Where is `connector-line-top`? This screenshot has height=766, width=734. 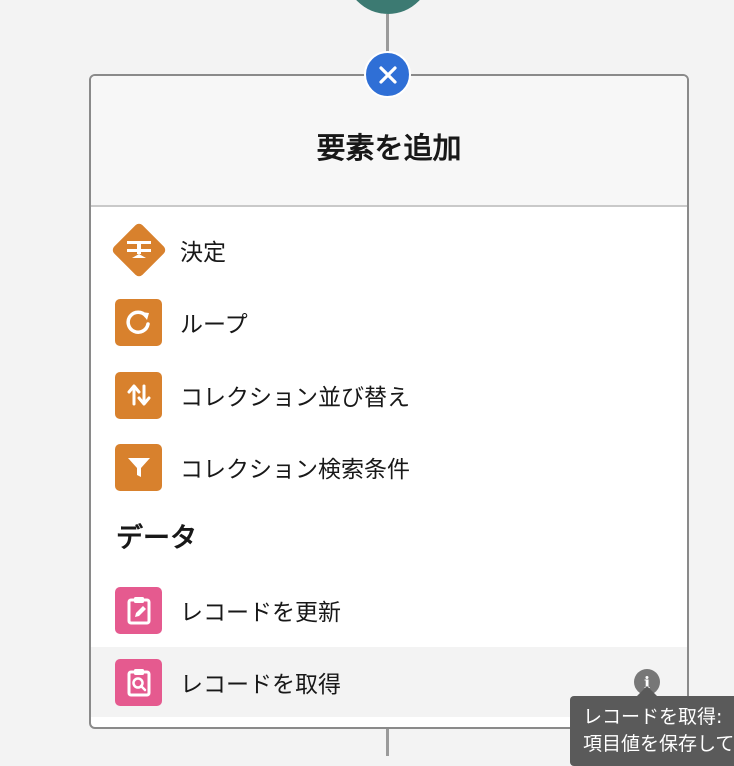
connector-line-top is located at coordinates (387, 34).